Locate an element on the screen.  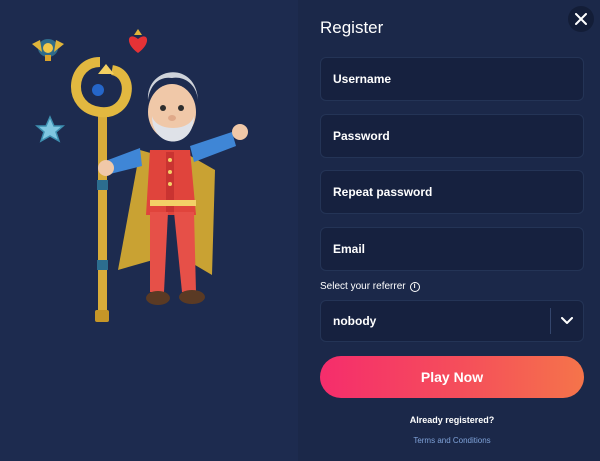
referrer-selected-value: nobody is located at coordinates (355, 321).